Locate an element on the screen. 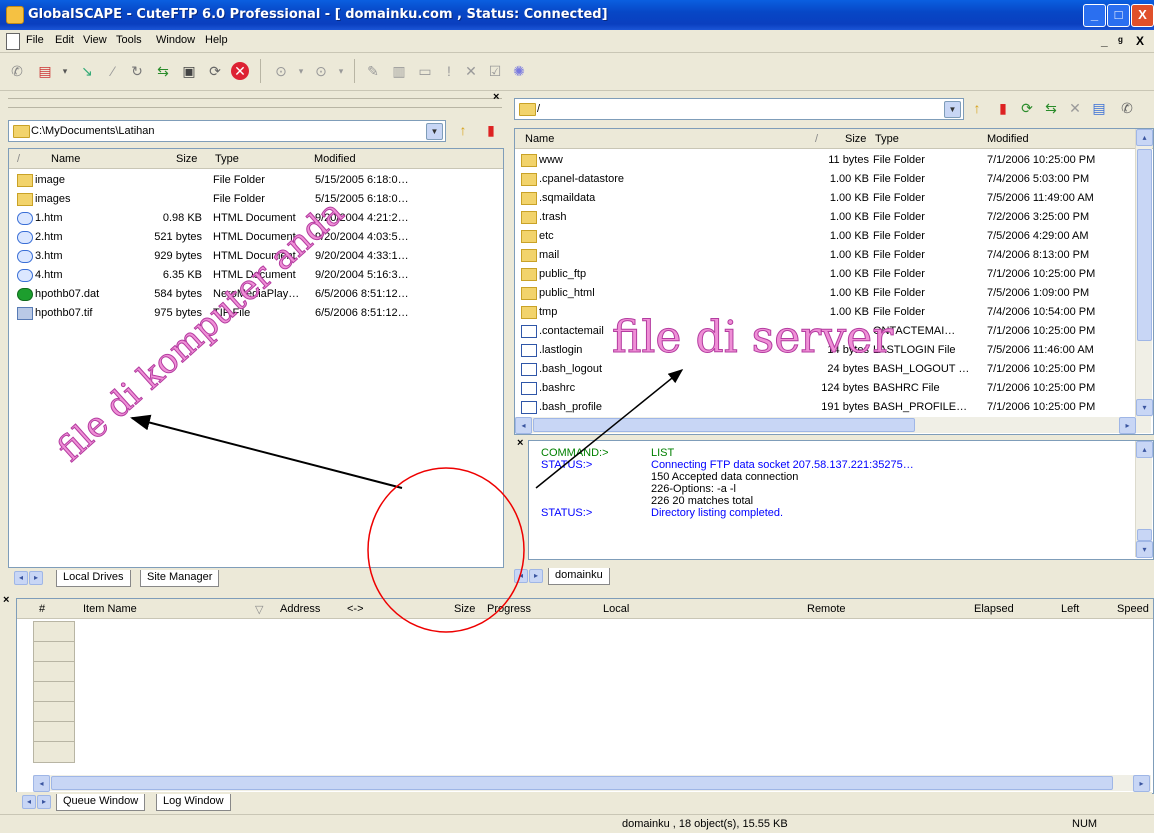 This screenshot has height=833, width=1154. highlight-circle is located at coordinates (446, 550).